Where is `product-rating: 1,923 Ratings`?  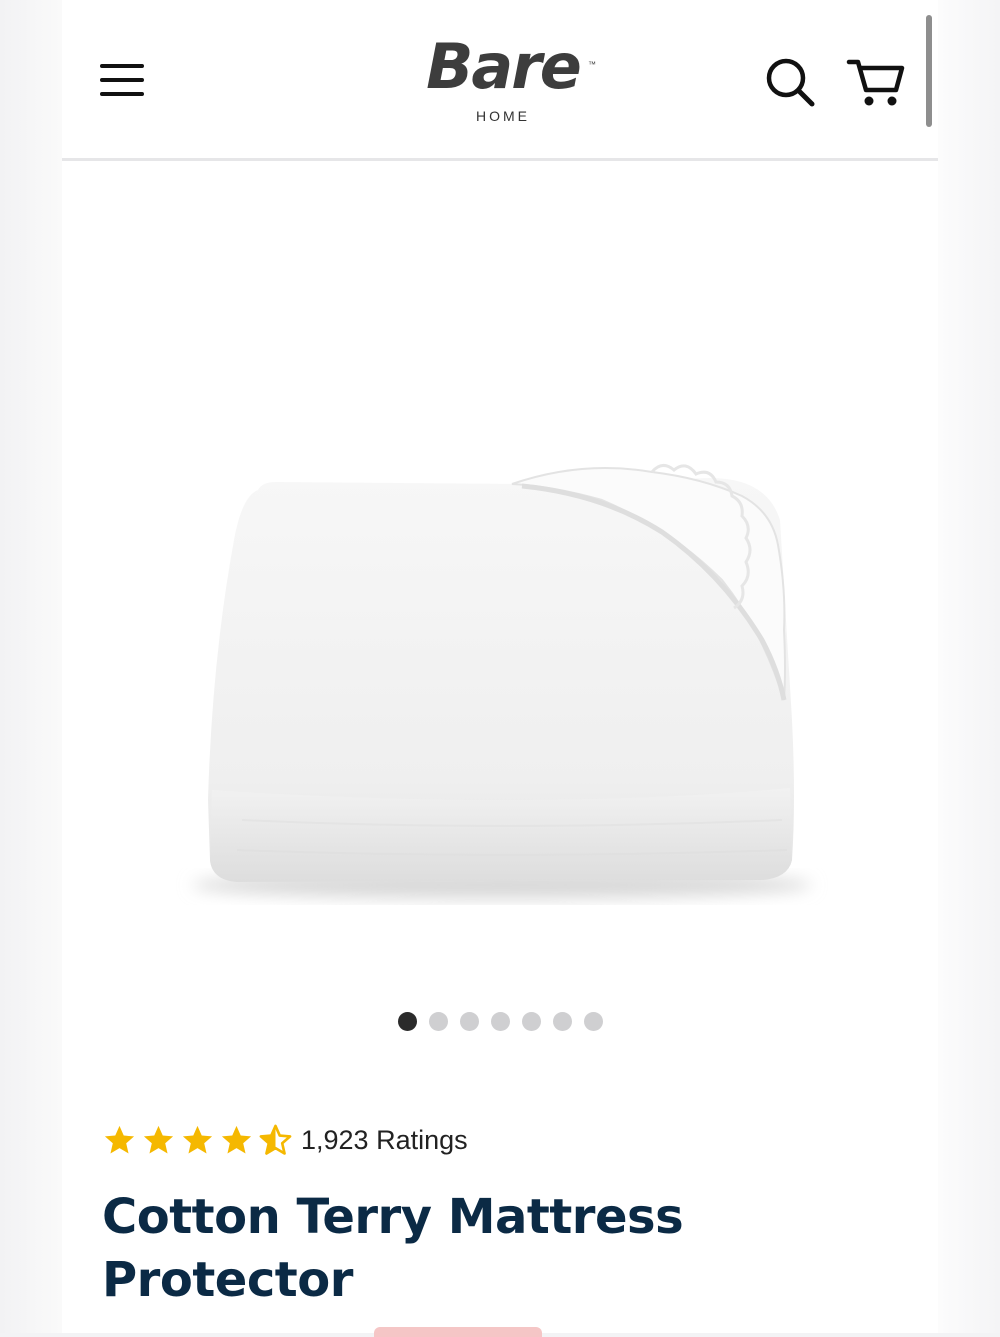
product-rating: 1,923 Ratings is located at coordinates (285, 1140).